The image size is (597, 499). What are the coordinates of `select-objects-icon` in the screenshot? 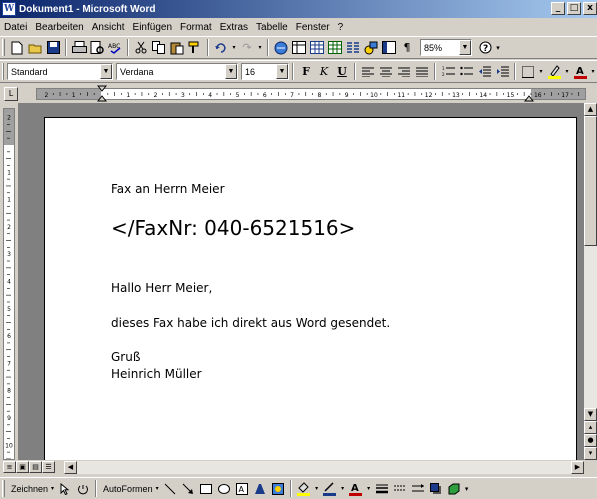 It's located at (65, 489).